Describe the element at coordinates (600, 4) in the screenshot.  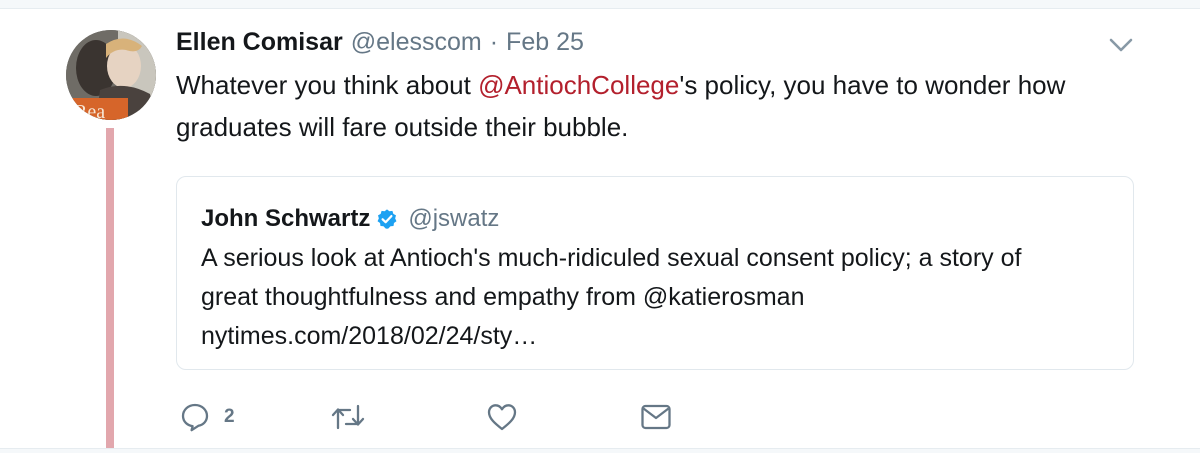
I see `top-divider` at that location.